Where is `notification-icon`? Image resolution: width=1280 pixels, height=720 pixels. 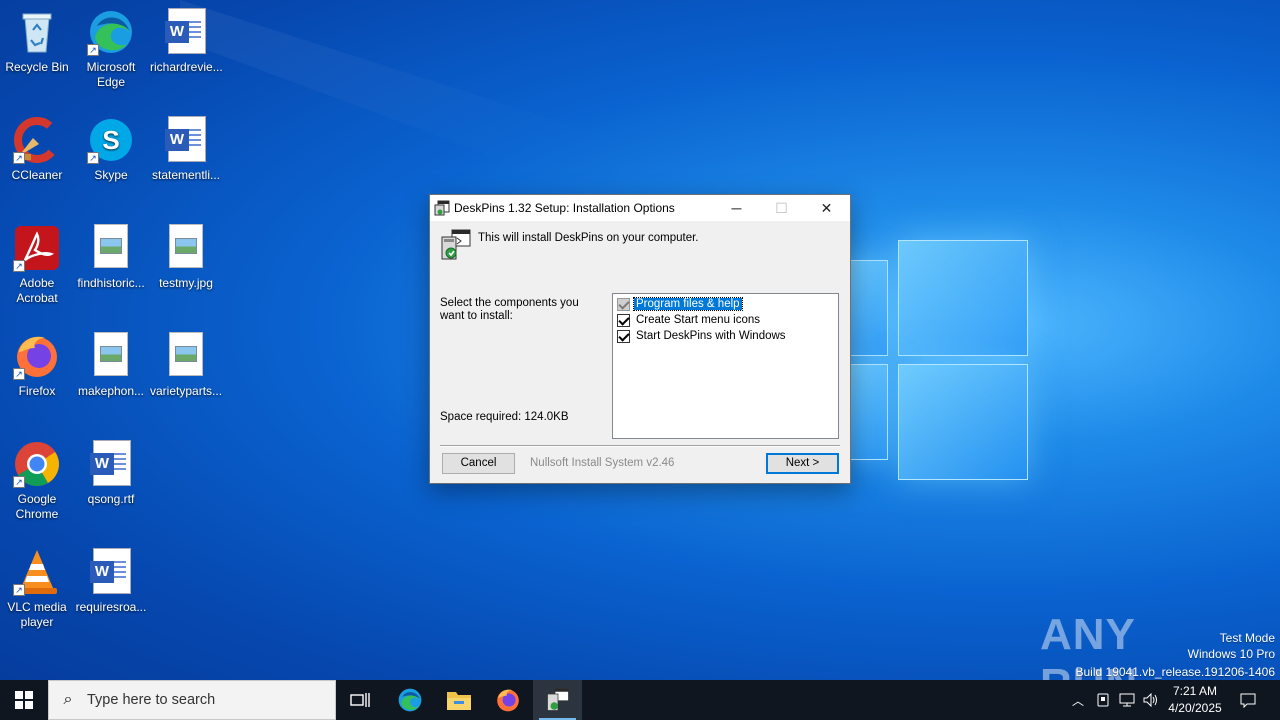 notification-icon is located at coordinates (1248, 700).